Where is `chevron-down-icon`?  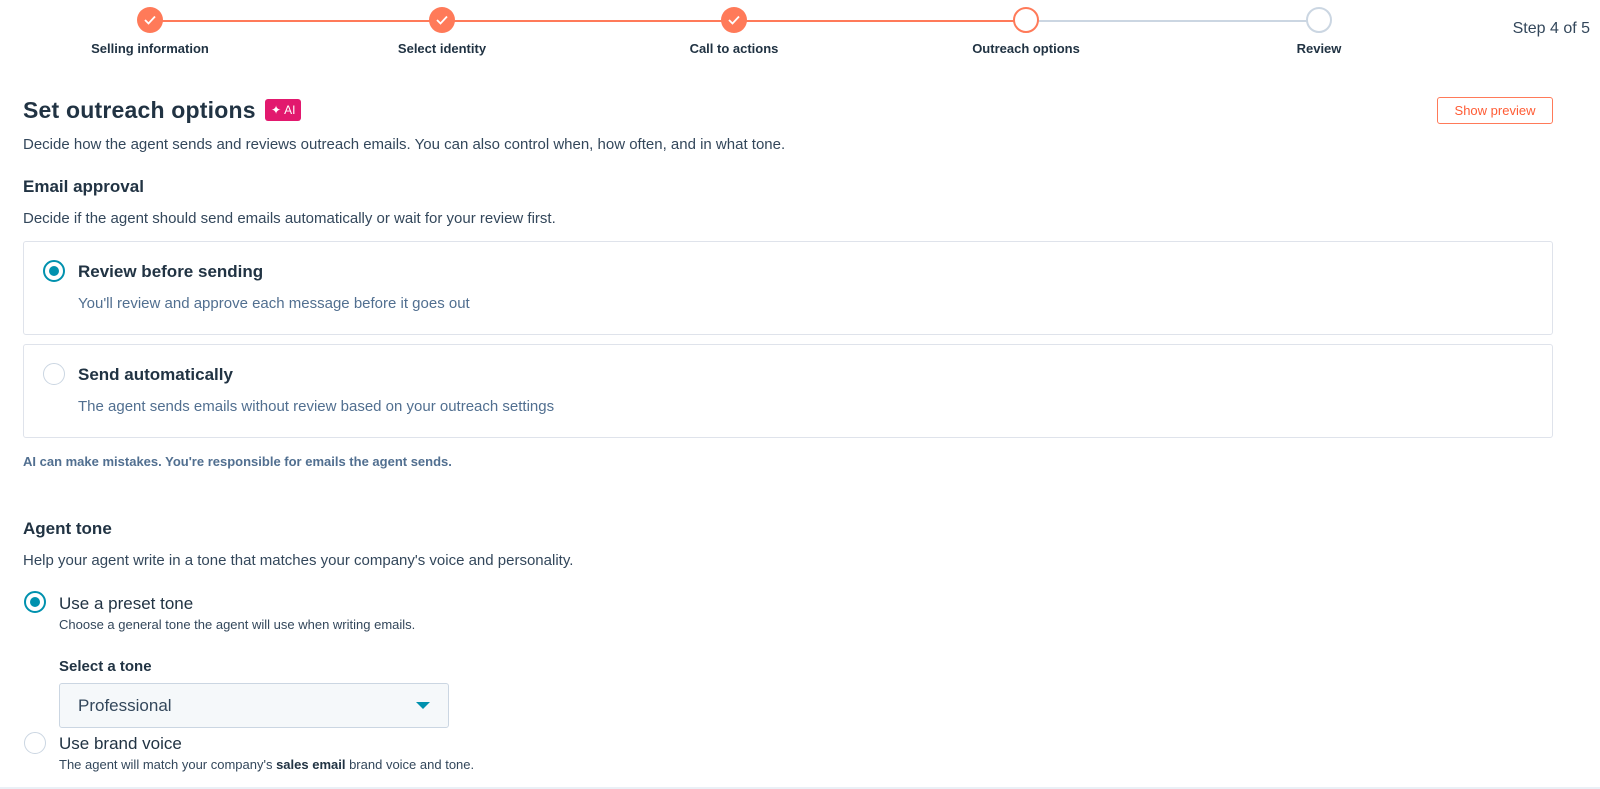 chevron-down-icon is located at coordinates (423, 705).